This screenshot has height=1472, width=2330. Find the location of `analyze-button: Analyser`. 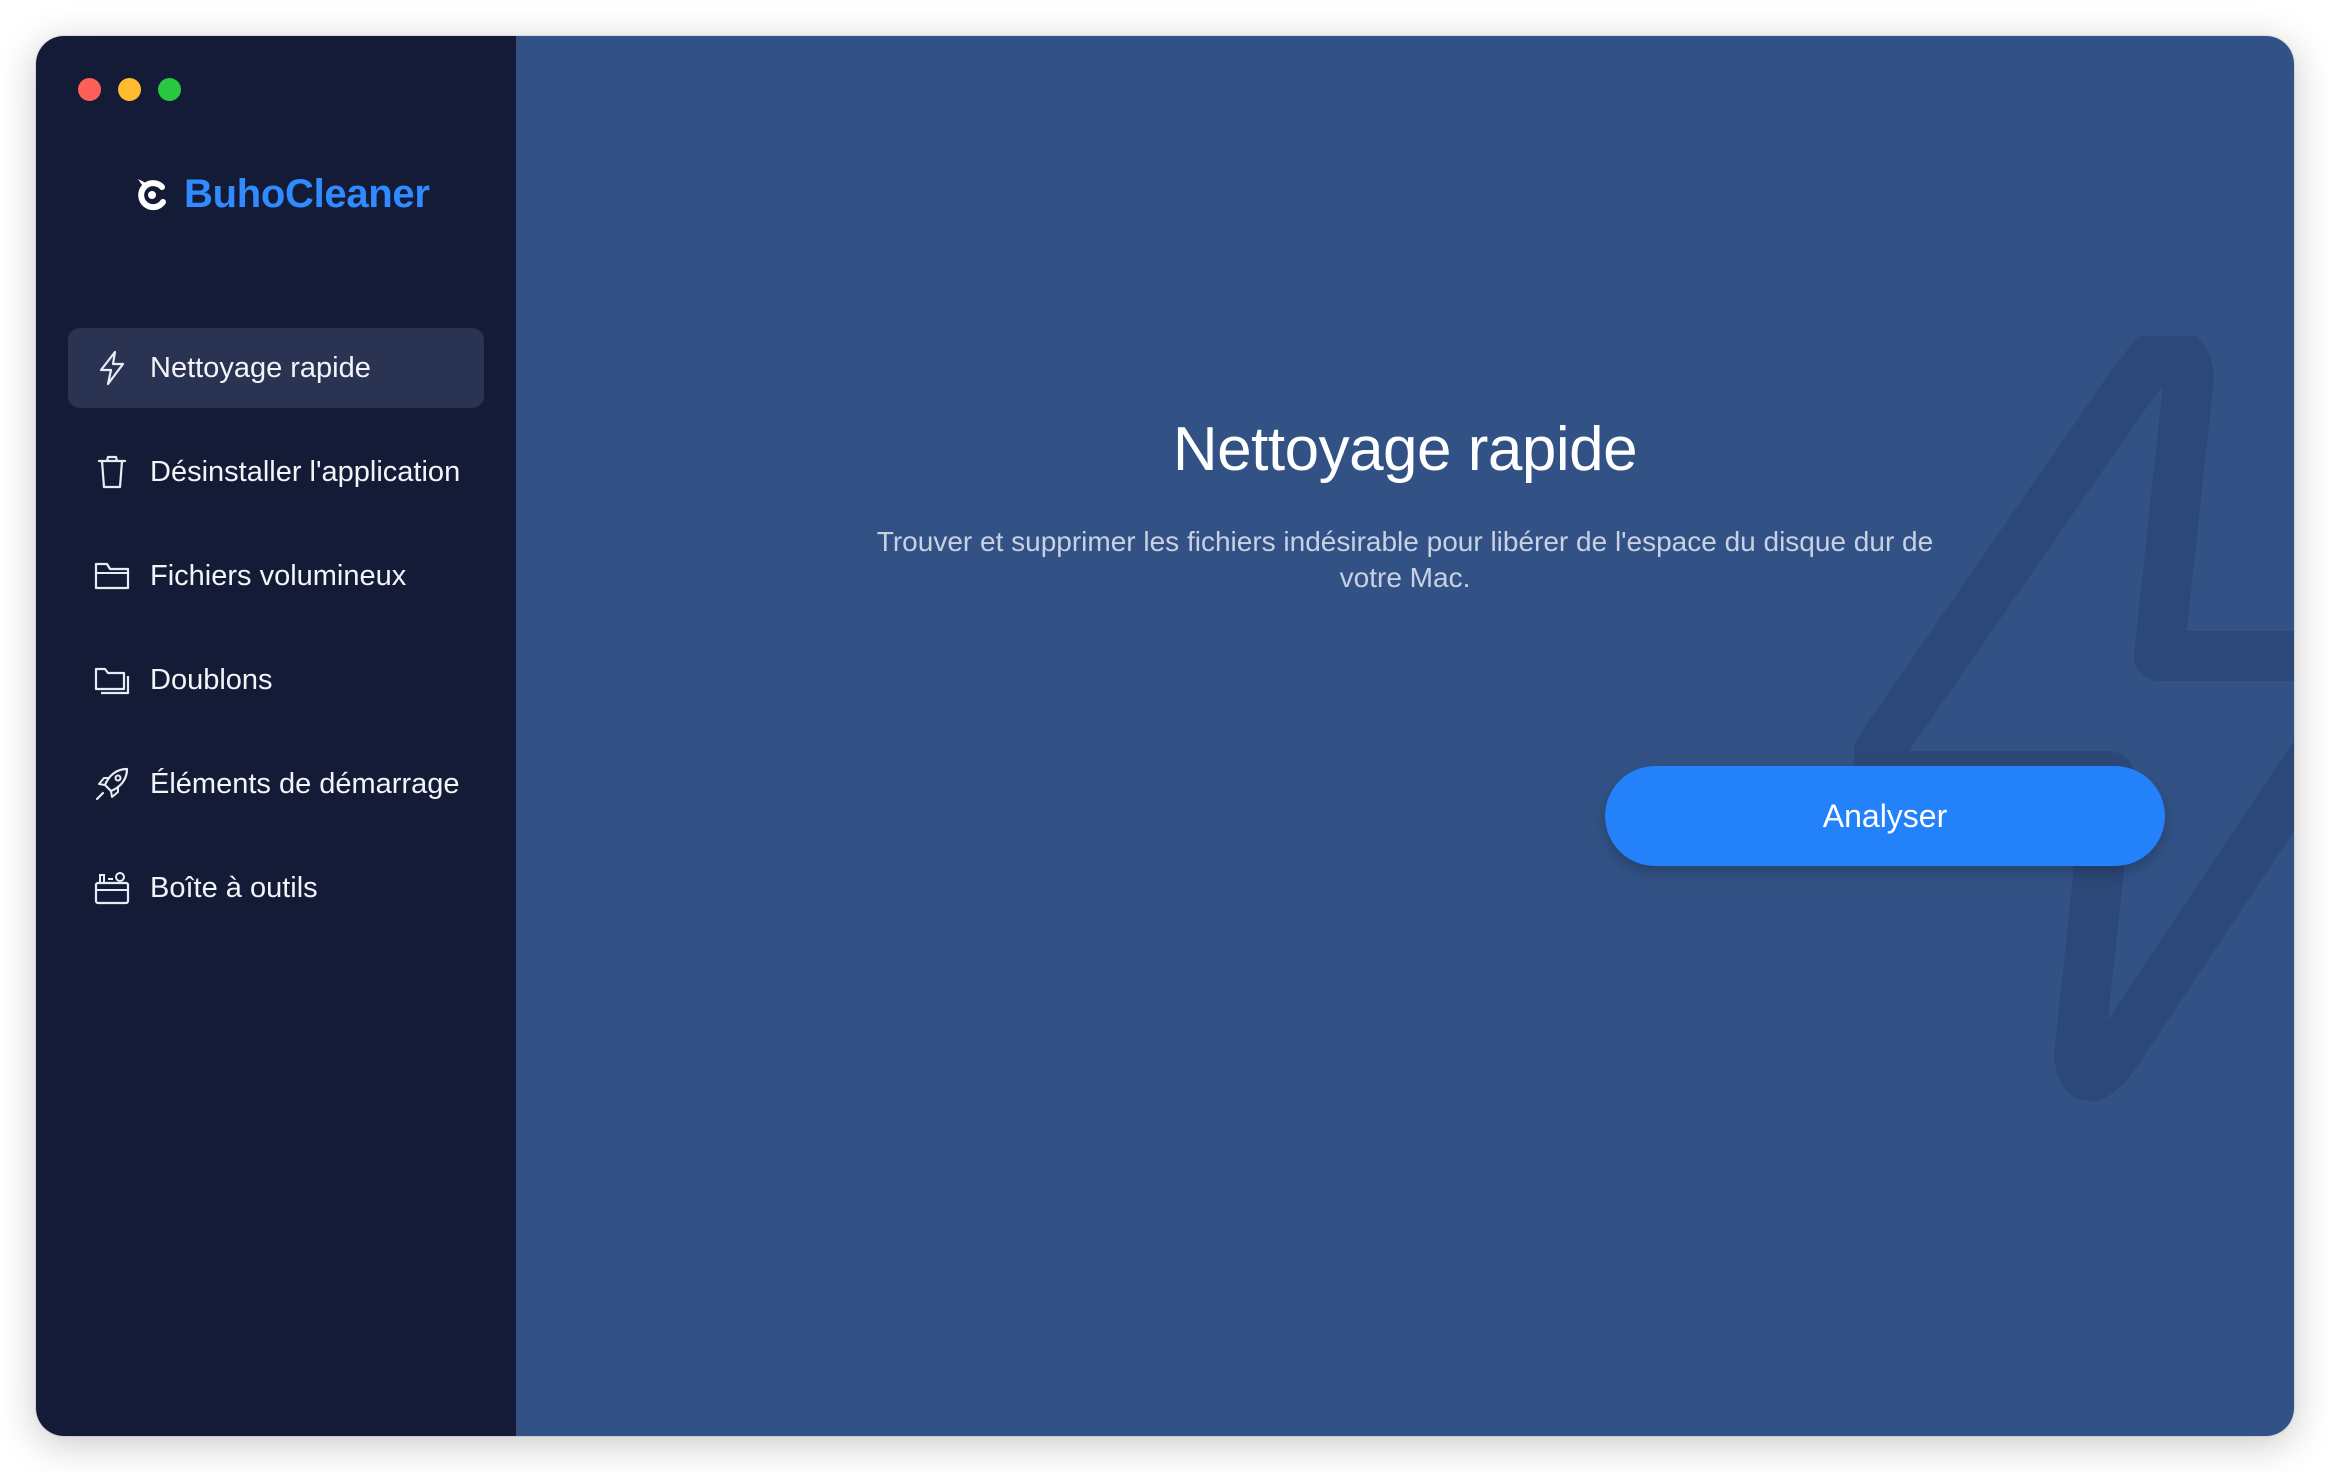

analyze-button: Analyser is located at coordinates (1885, 816).